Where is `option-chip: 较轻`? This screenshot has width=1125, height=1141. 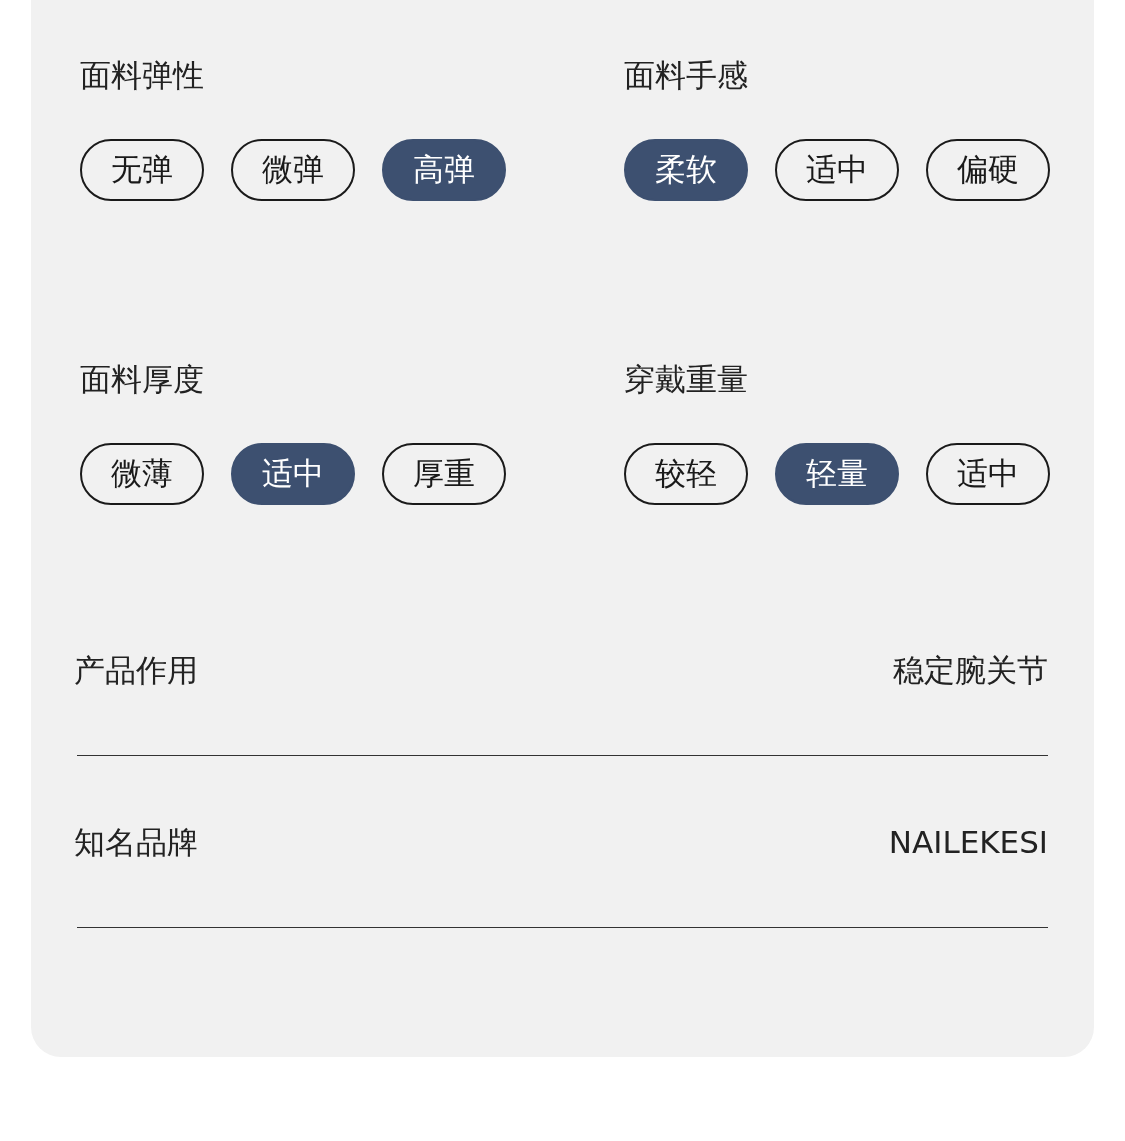
option-chip: 较轻 is located at coordinates (686, 474).